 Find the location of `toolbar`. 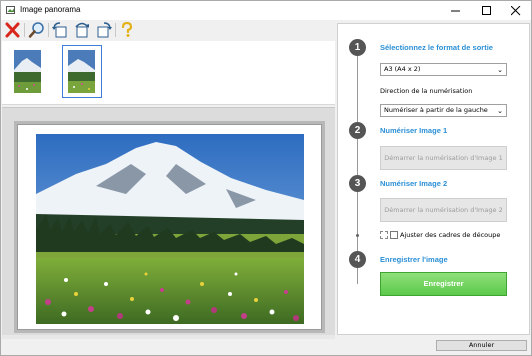

toolbar is located at coordinates (168, 30).